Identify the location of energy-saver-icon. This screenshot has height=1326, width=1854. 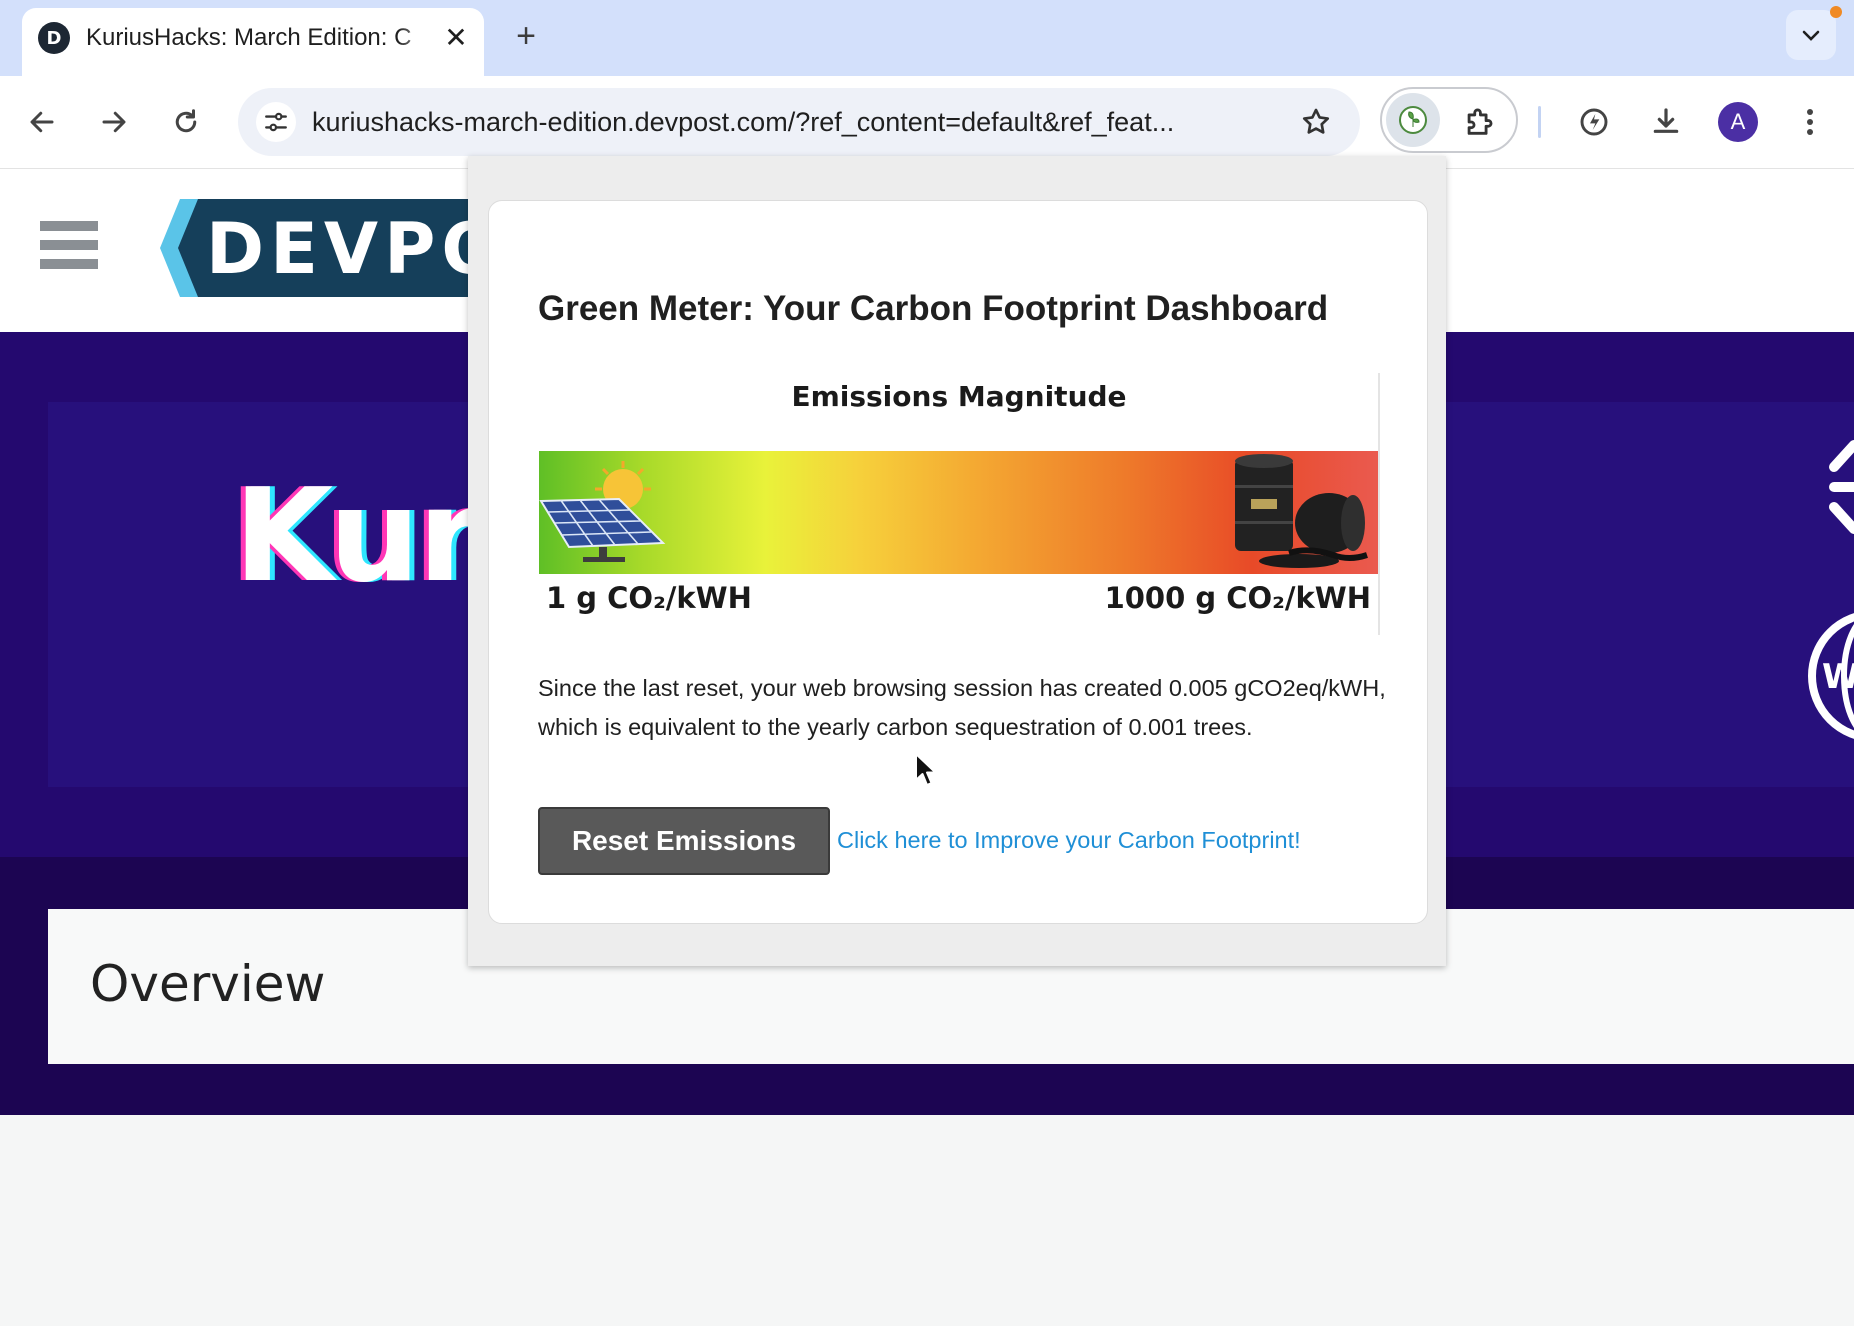
(1594, 122).